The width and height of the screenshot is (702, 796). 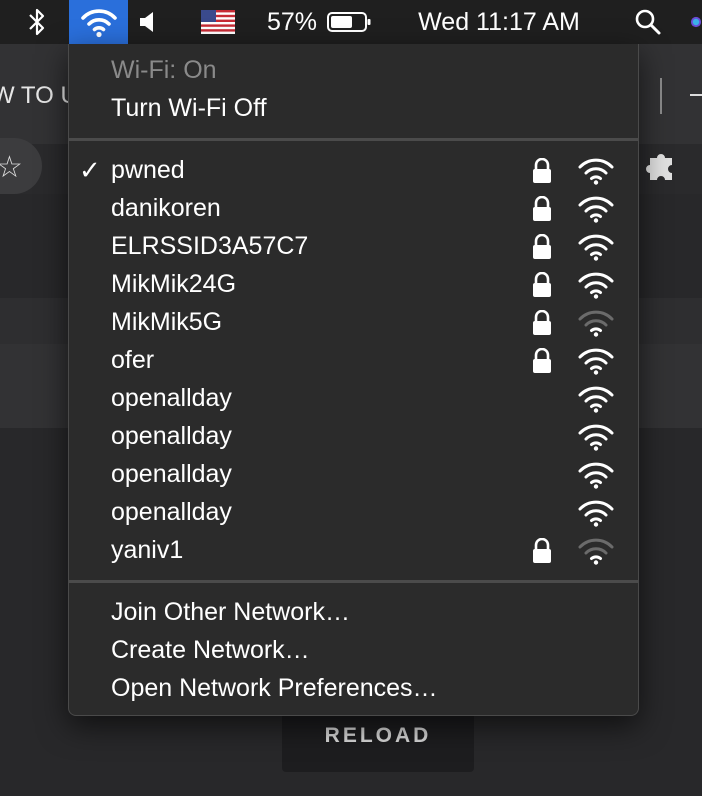 What do you see at coordinates (210, 246) in the screenshot?
I see `network-name: ELRSSID3A57C7` at bounding box center [210, 246].